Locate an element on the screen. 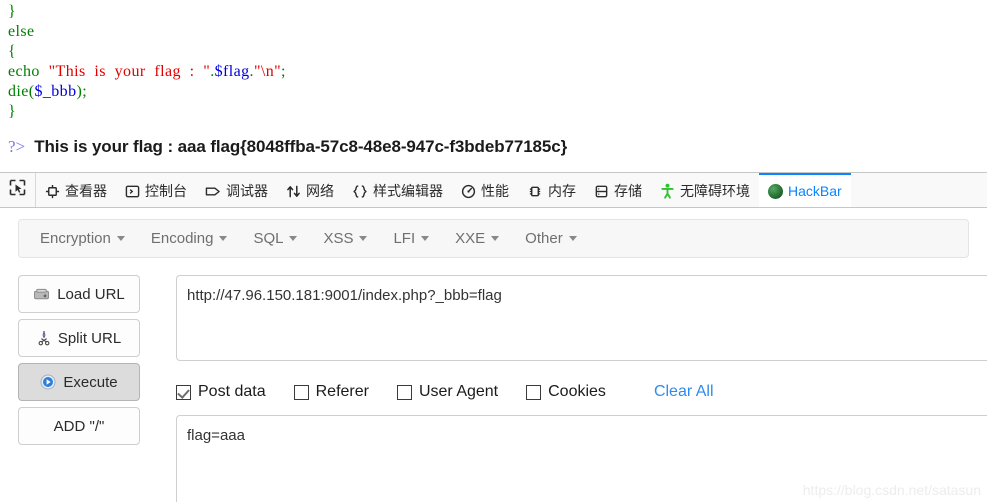 The width and height of the screenshot is (987, 502). hackbar-button-label: ADD "/" is located at coordinates (79, 426).